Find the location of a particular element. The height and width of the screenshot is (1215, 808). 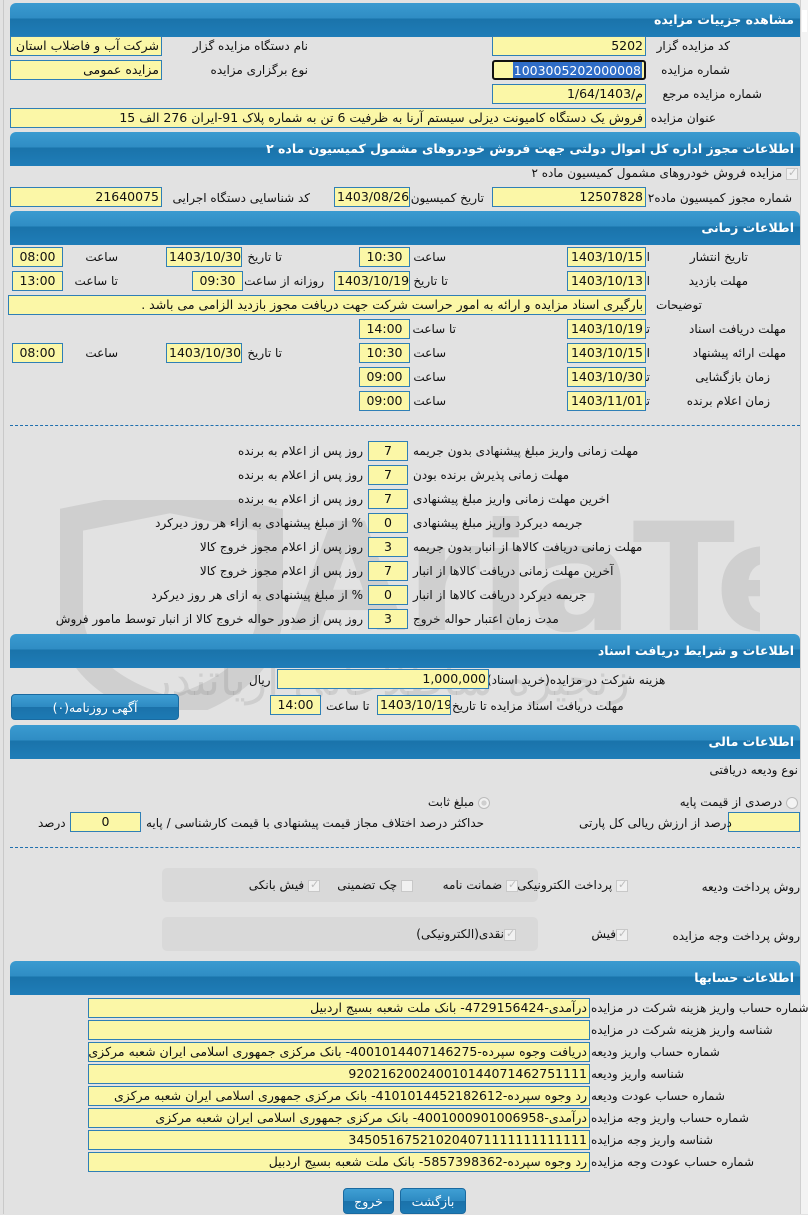

option-fixed: مبلغ ثابت is located at coordinates (459, 802).